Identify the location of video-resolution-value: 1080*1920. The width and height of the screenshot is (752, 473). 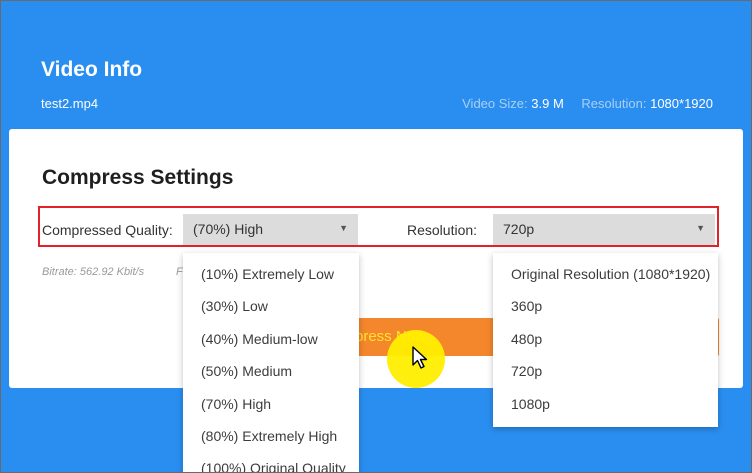
(681, 103).